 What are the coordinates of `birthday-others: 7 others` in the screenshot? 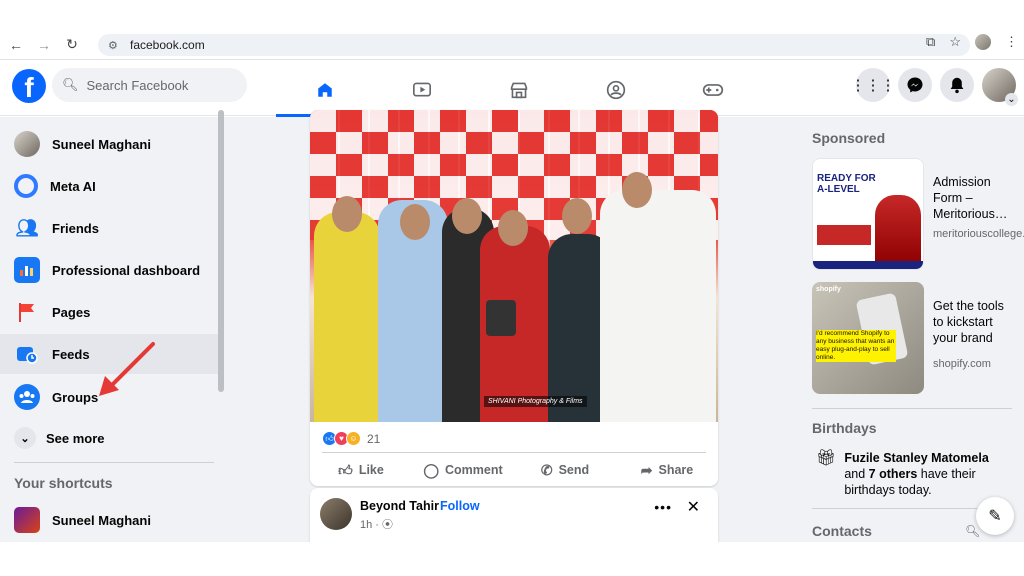 It's located at (893, 474).